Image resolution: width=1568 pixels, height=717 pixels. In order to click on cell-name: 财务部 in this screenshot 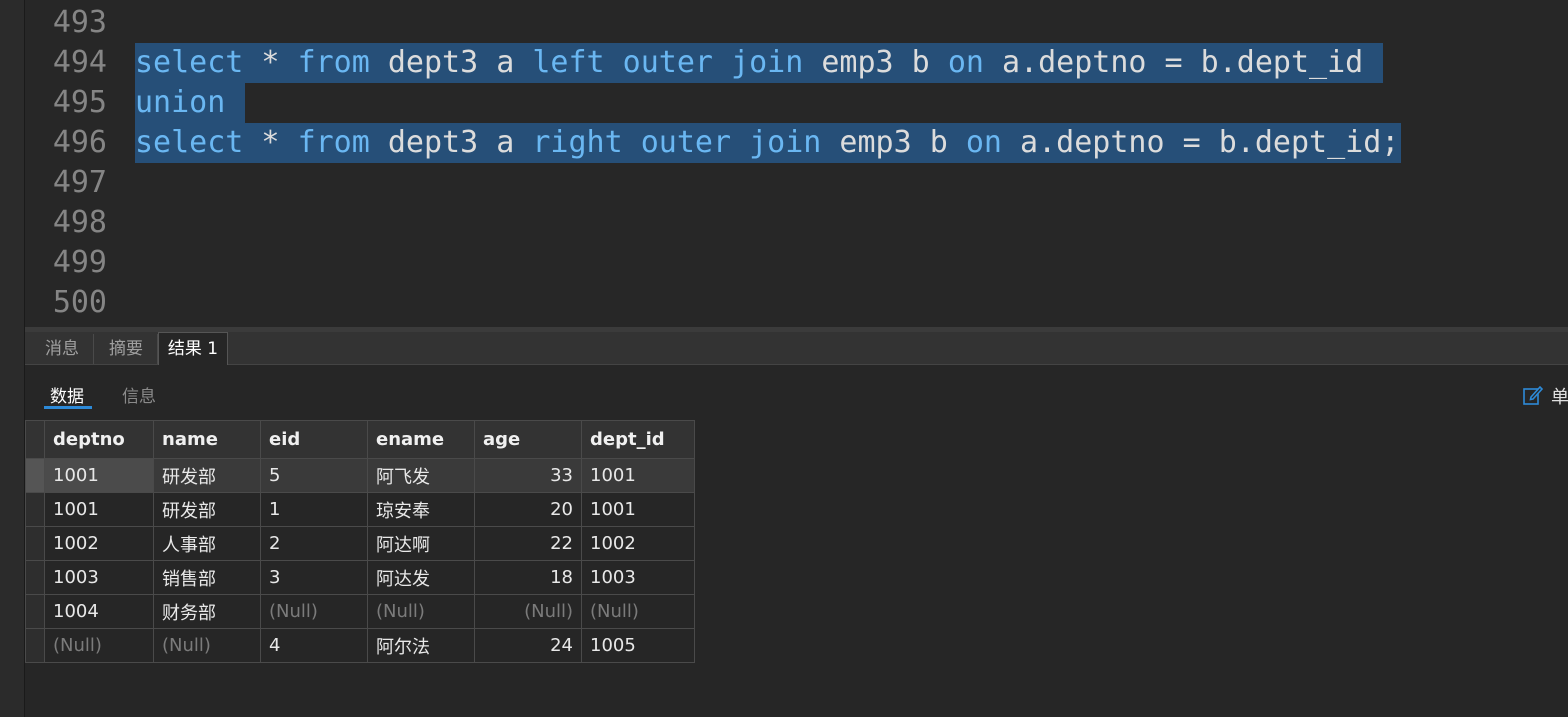, I will do `click(207, 611)`.